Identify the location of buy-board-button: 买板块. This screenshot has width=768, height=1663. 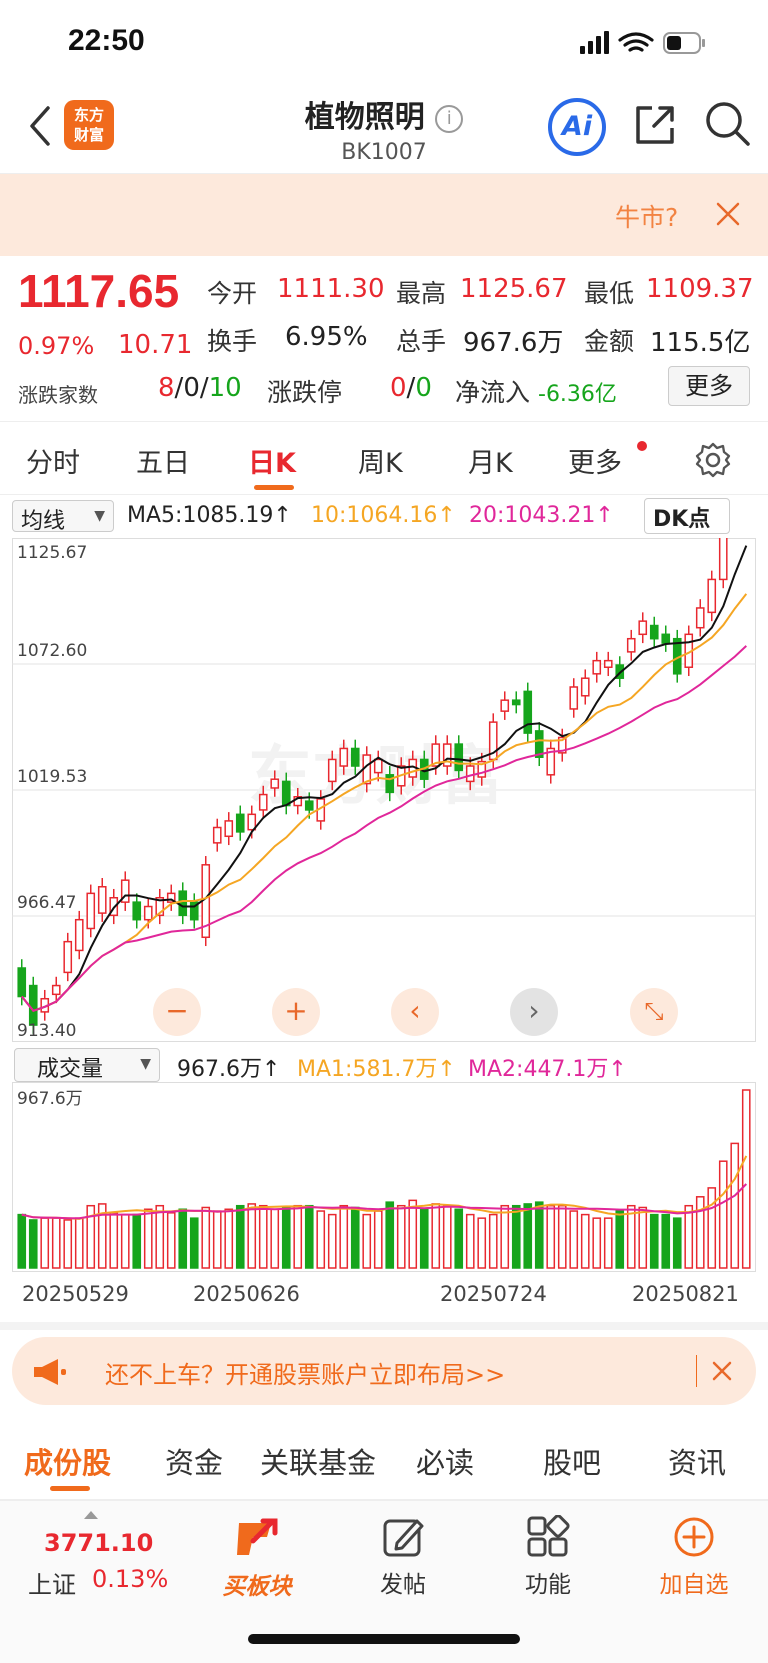
(257, 1558).